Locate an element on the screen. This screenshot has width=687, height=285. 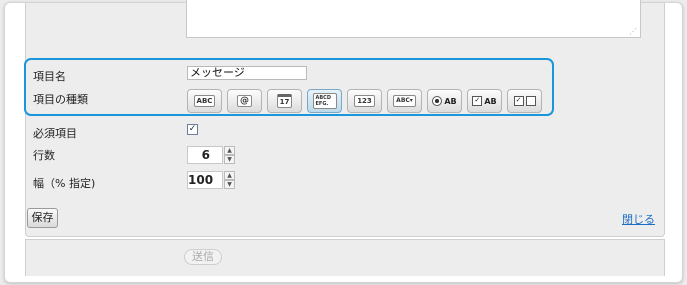
width-label: 幅（% 指定) is located at coordinates (64, 183).